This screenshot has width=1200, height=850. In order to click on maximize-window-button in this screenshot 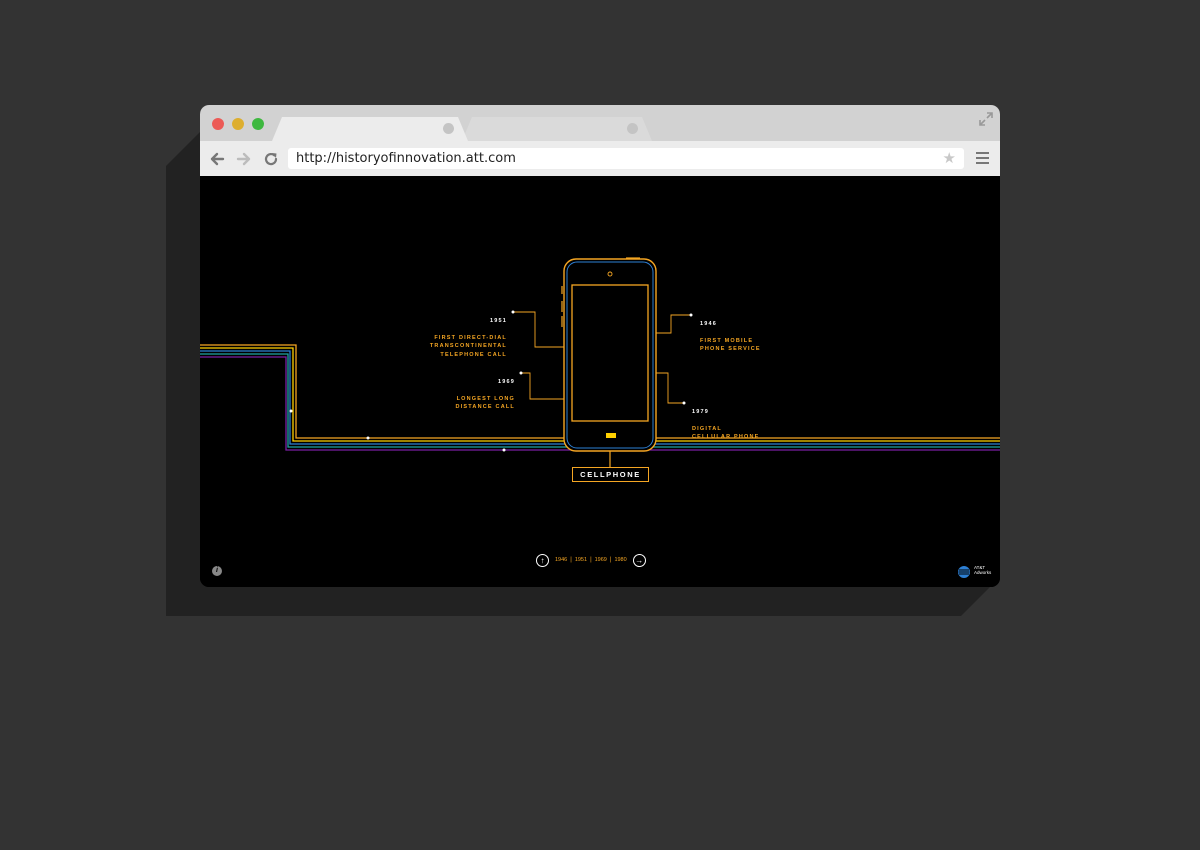, I will do `click(258, 124)`.